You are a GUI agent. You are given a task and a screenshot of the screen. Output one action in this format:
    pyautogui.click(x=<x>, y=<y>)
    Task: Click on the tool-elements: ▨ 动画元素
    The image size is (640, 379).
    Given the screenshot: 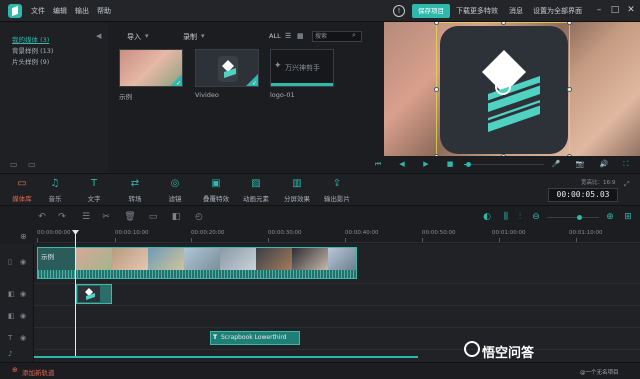 What is the action you would take?
    pyautogui.click(x=256, y=190)
    